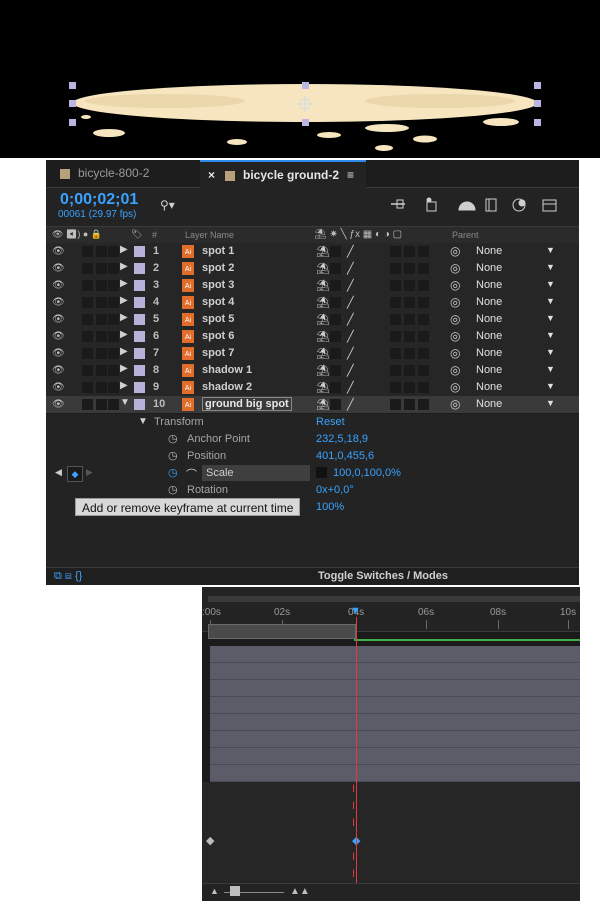  I want to click on layer-name: spot 3, so click(218, 285).